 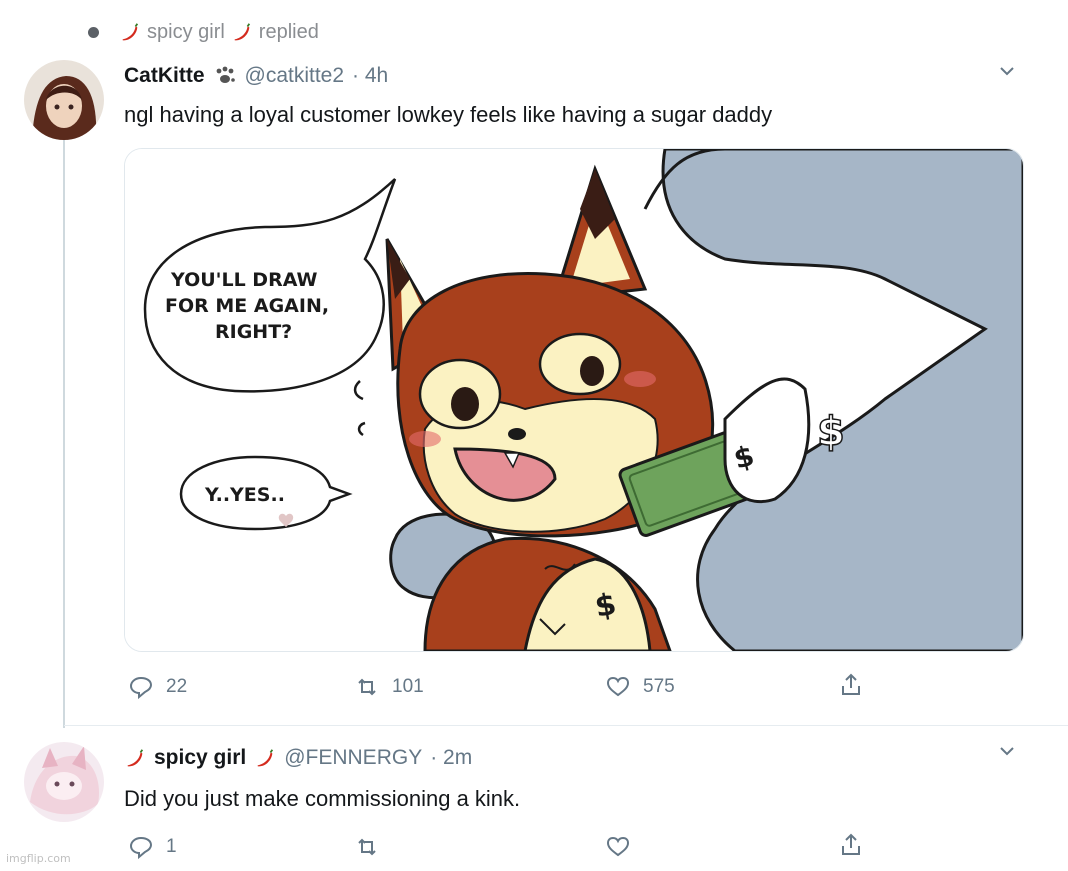 What do you see at coordinates (177, 686) in the screenshot?
I see `reply-count: 22` at bounding box center [177, 686].